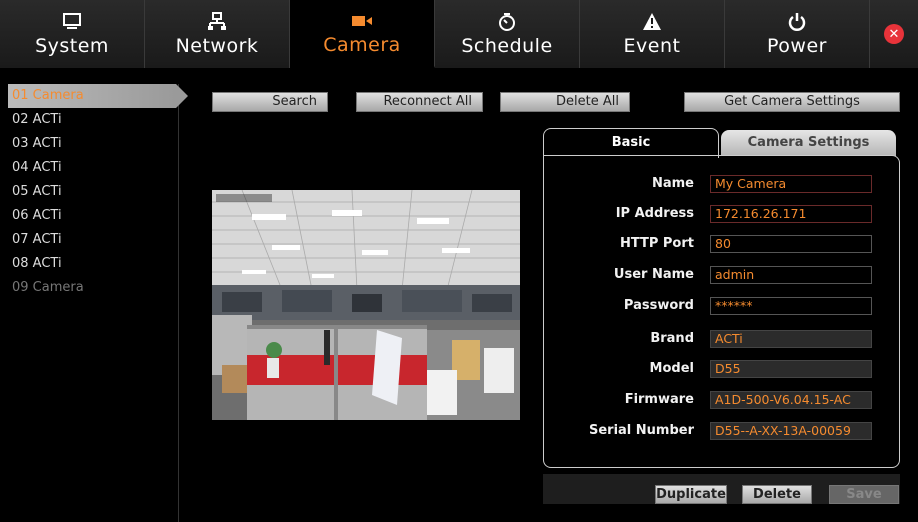 Image resolution: width=918 pixels, height=522 pixels. Describe the element at coordinates (864, 494) in the screenshot. I see `save-button: Save` at that location.